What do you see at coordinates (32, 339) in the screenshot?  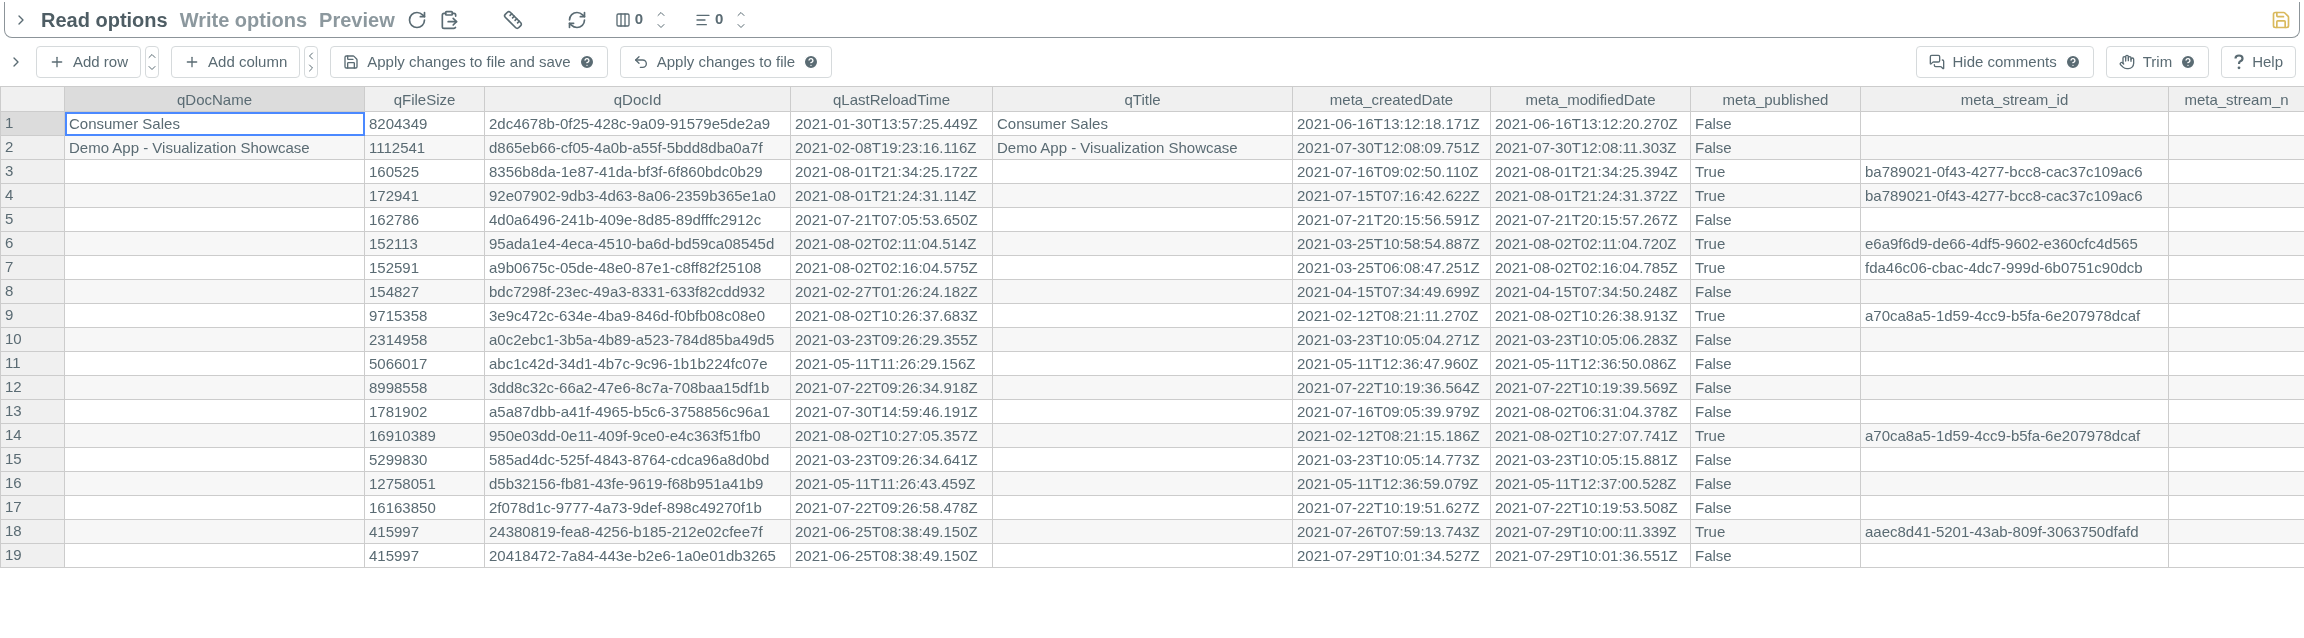 I see `row-number: 10` at bounding box center [32, 339].